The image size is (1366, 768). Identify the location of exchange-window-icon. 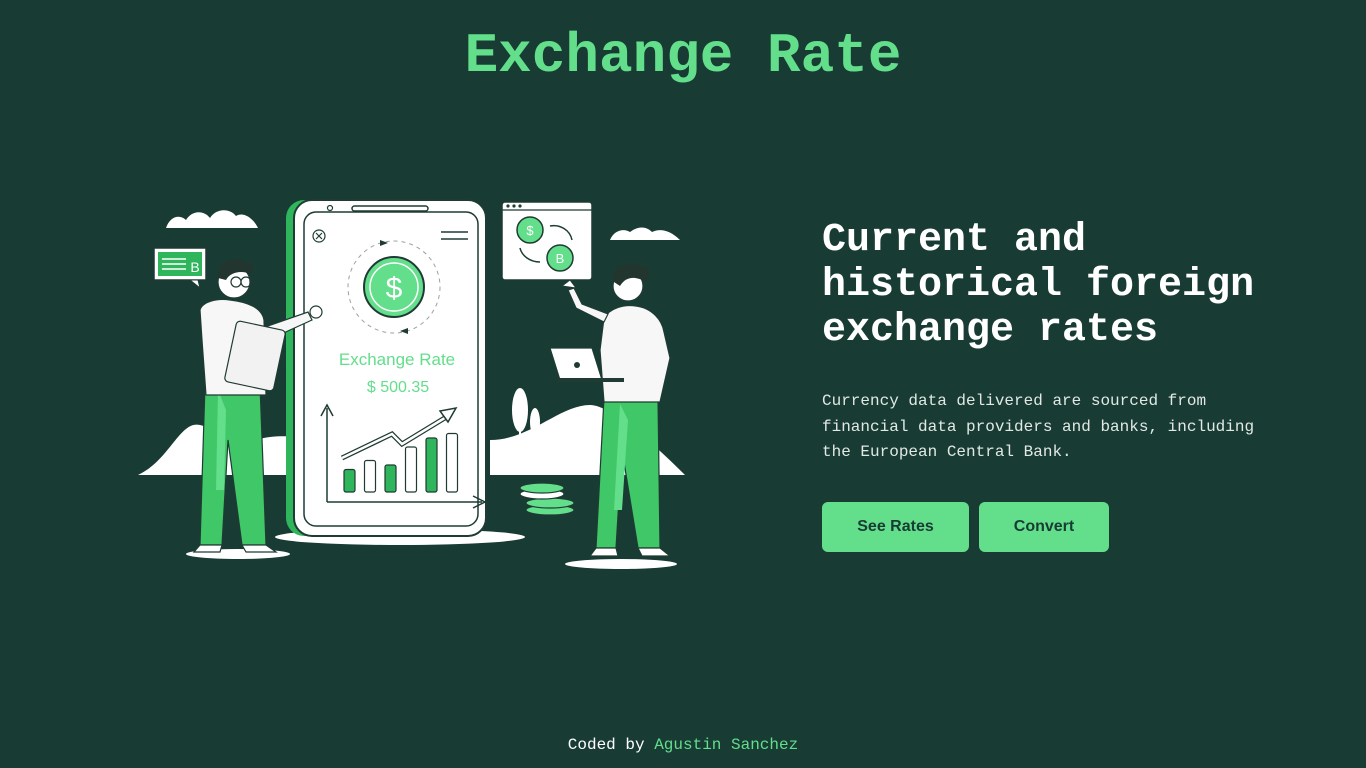
(547, 241).